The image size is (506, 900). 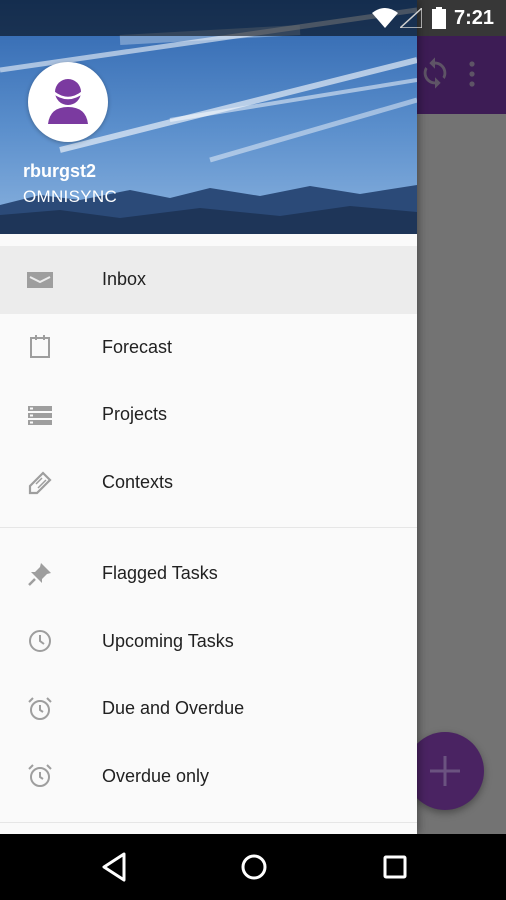 What do you see at coordinates (60, 171) in the screenshot?
I see `account-name: rburgst2` at bounding box center [60, 171].